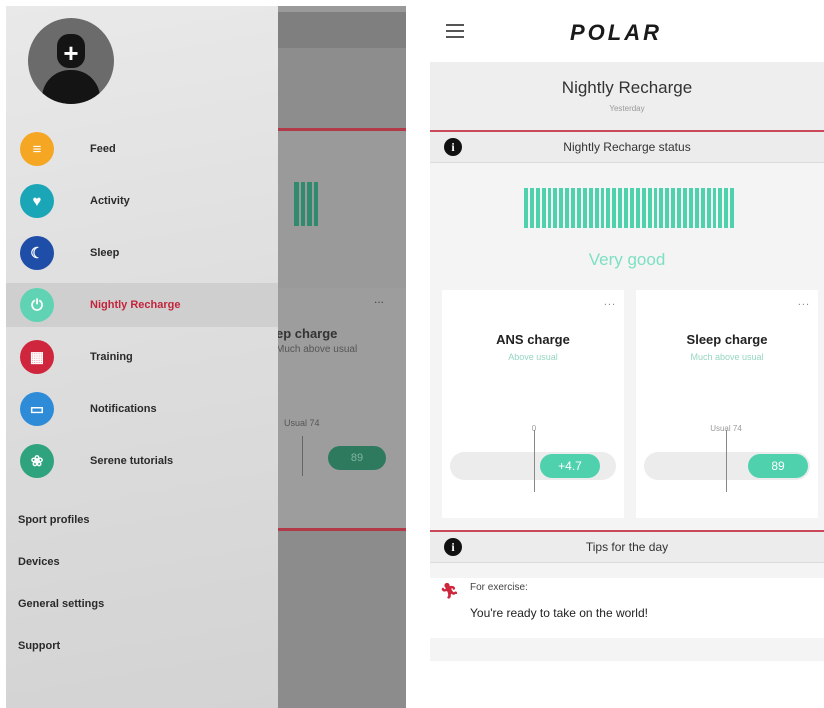 This screenshot has width=824, height=708. What do you see at coordinates (54, 520) in the screenshot?
I see `menu-sport-profiles: Sport profiles` at bounding box center [54, 520].